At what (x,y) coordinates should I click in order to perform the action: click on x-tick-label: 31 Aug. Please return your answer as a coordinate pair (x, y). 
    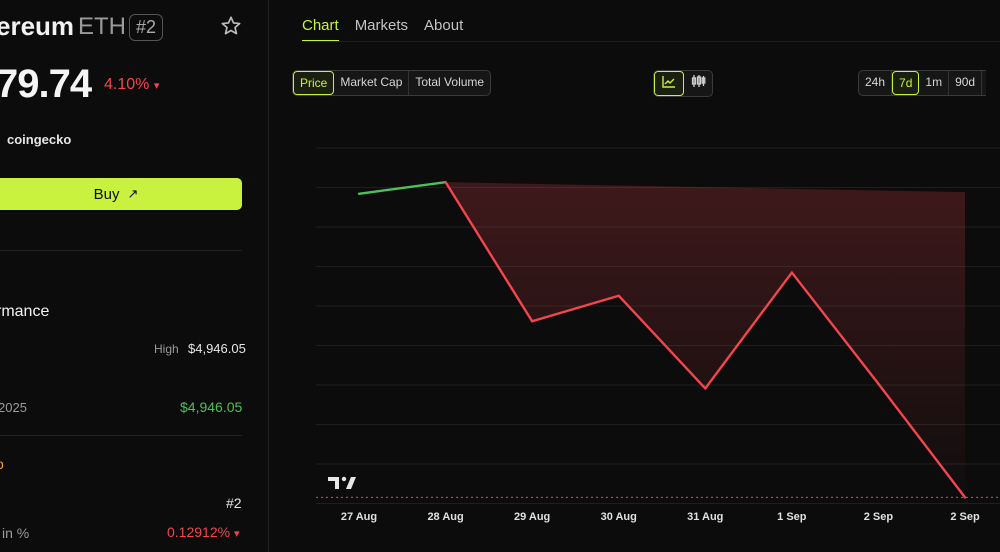
    Looking at the image, I should click on (705, 517).